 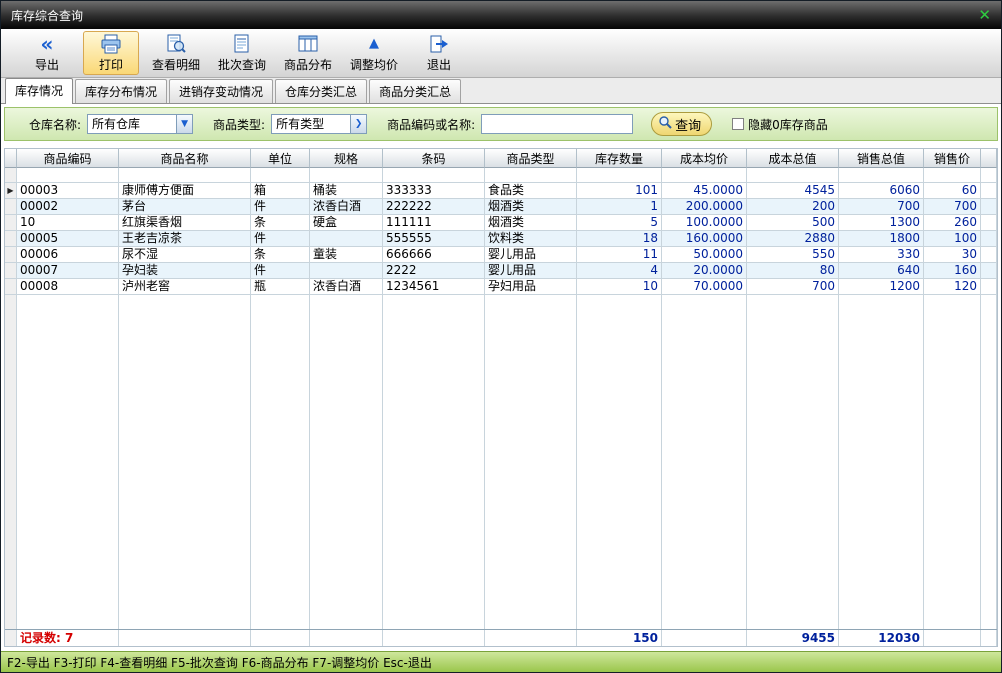 What do you see at coordinates (793, 239) in the screenshot?
I see `cell: 2880` at bounding box center [793, 239].